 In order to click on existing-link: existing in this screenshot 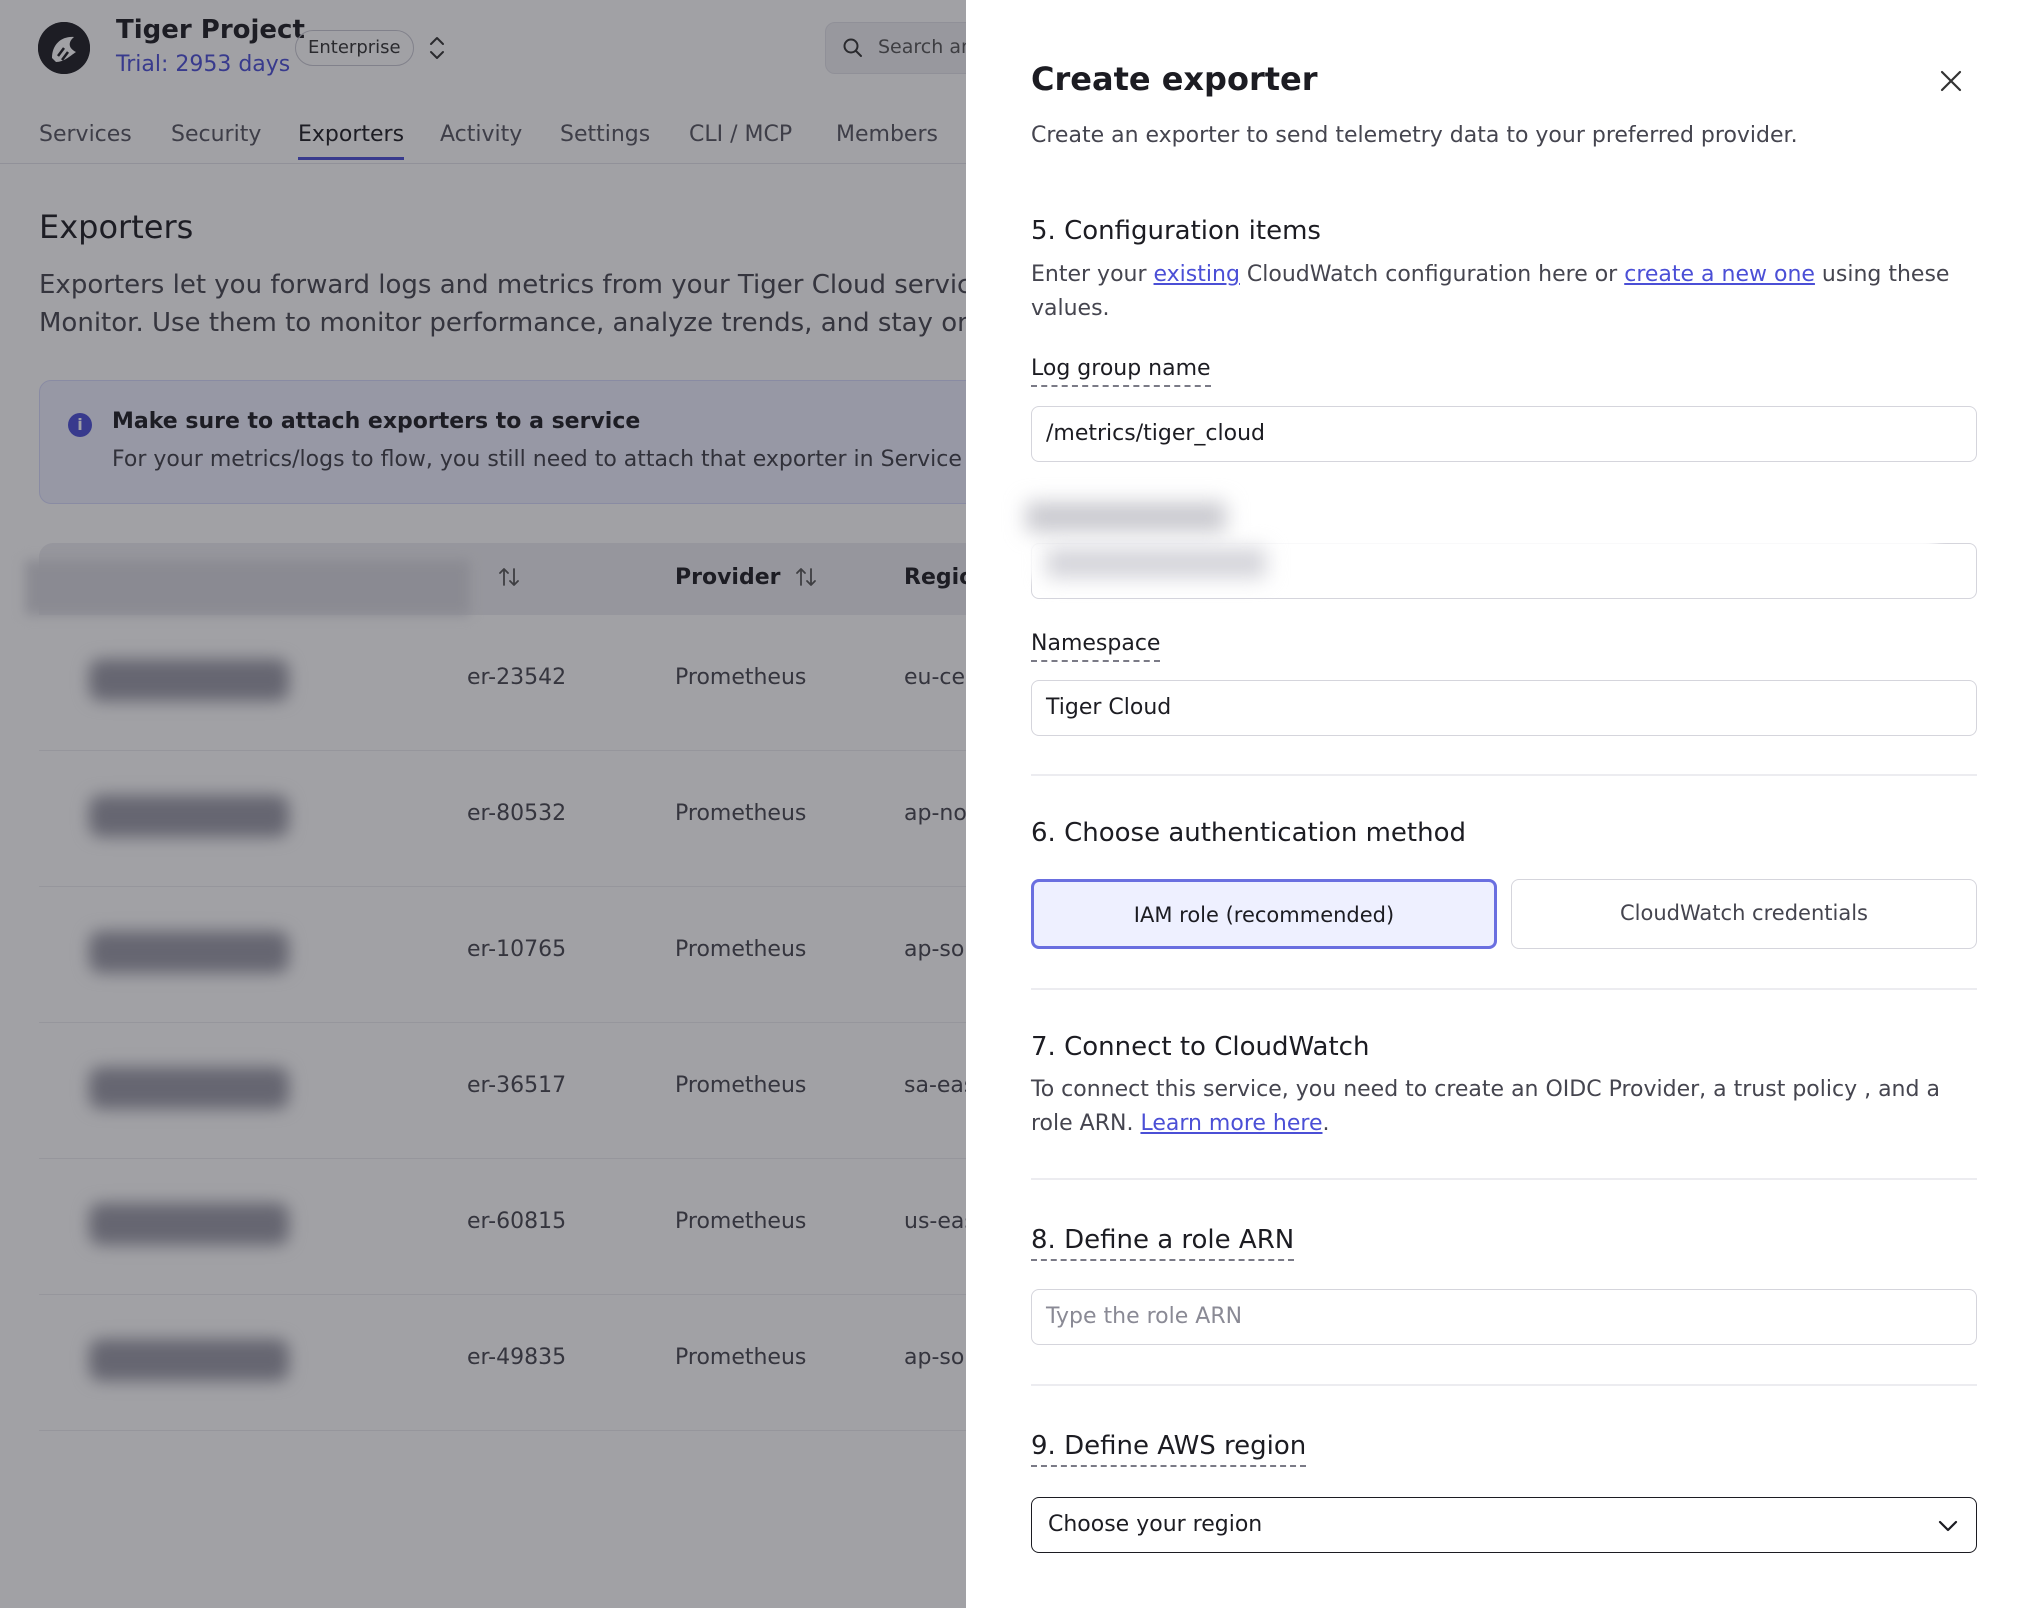, I will do `click(1197, 274)`.